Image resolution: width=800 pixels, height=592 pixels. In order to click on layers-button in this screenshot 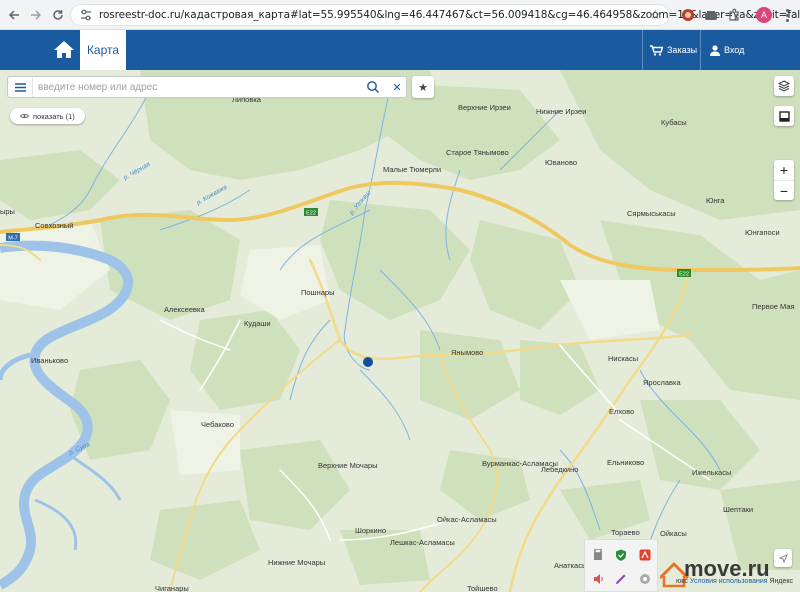, I will do `click(784, 86)`.